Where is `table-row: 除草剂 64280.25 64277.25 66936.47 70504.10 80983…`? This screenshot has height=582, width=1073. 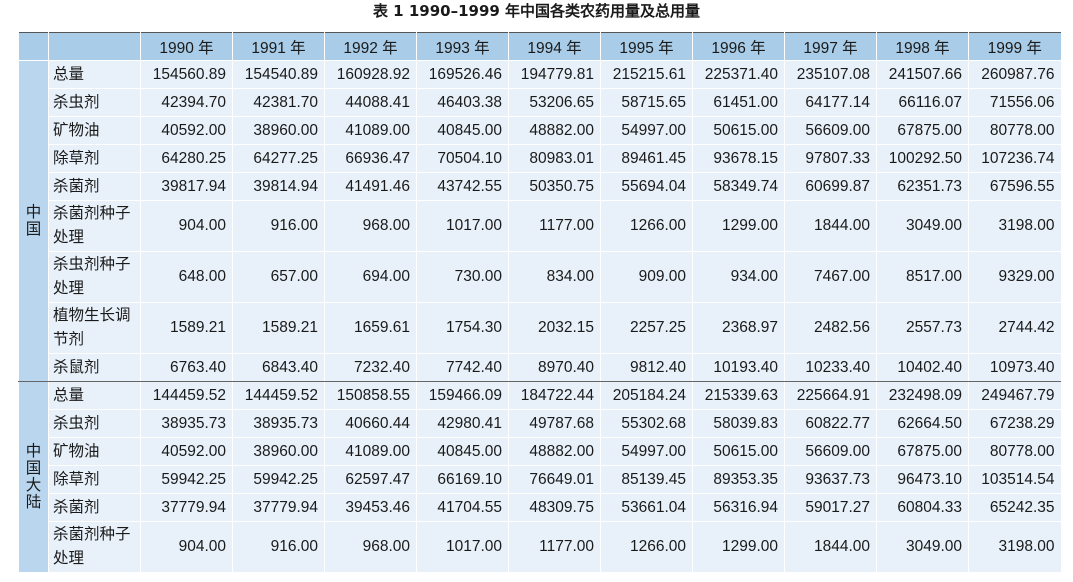
table-row: 除草剂 64280.25 64277.25 66936.47 70504.10 80983… is located at coordinates (540, 158).